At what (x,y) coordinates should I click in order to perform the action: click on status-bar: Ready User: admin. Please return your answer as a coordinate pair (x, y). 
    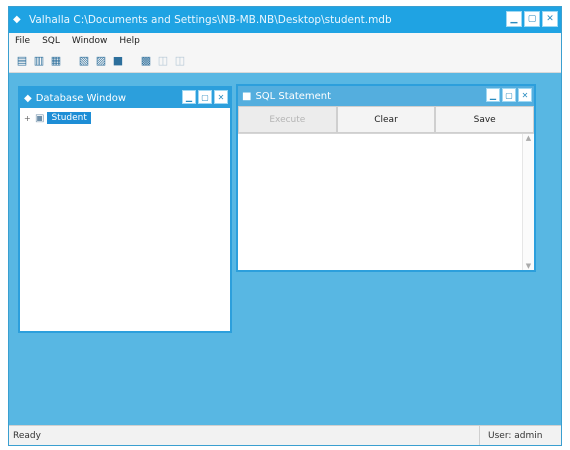
    Looking at the image, I should click on (285, 435).